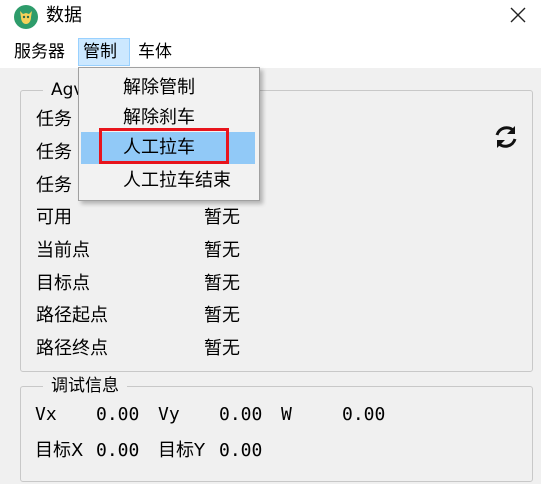 The width and height of the screenshot is (541, 484). What do you see at coordinates (286, 414) in the screenshot?
I see `w-label: W` at bounding box center [286, 414].